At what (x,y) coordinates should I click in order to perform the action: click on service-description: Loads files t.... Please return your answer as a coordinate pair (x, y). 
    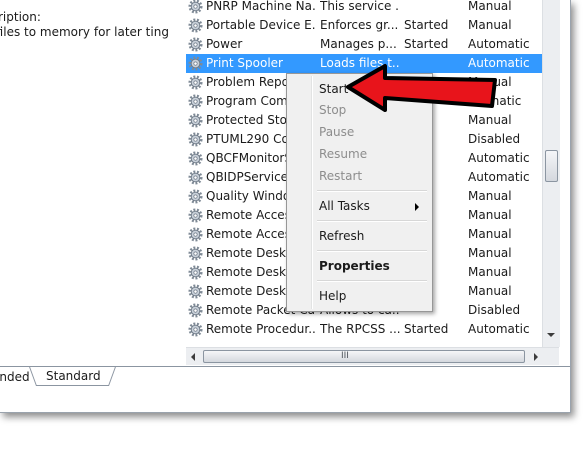
    Looking at the image, I should click on (360, 63).